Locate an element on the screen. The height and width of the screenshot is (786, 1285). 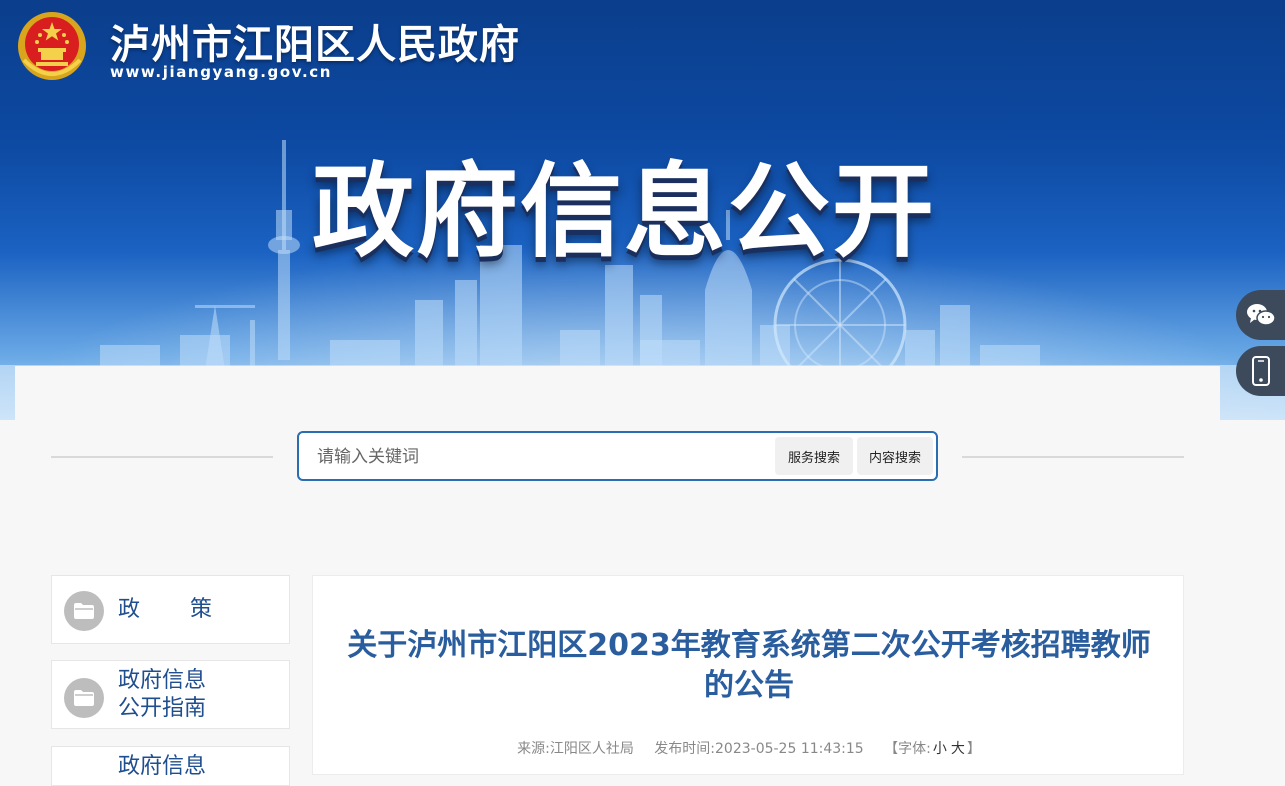
wechat-icon is located at coordinates (1261, 315).